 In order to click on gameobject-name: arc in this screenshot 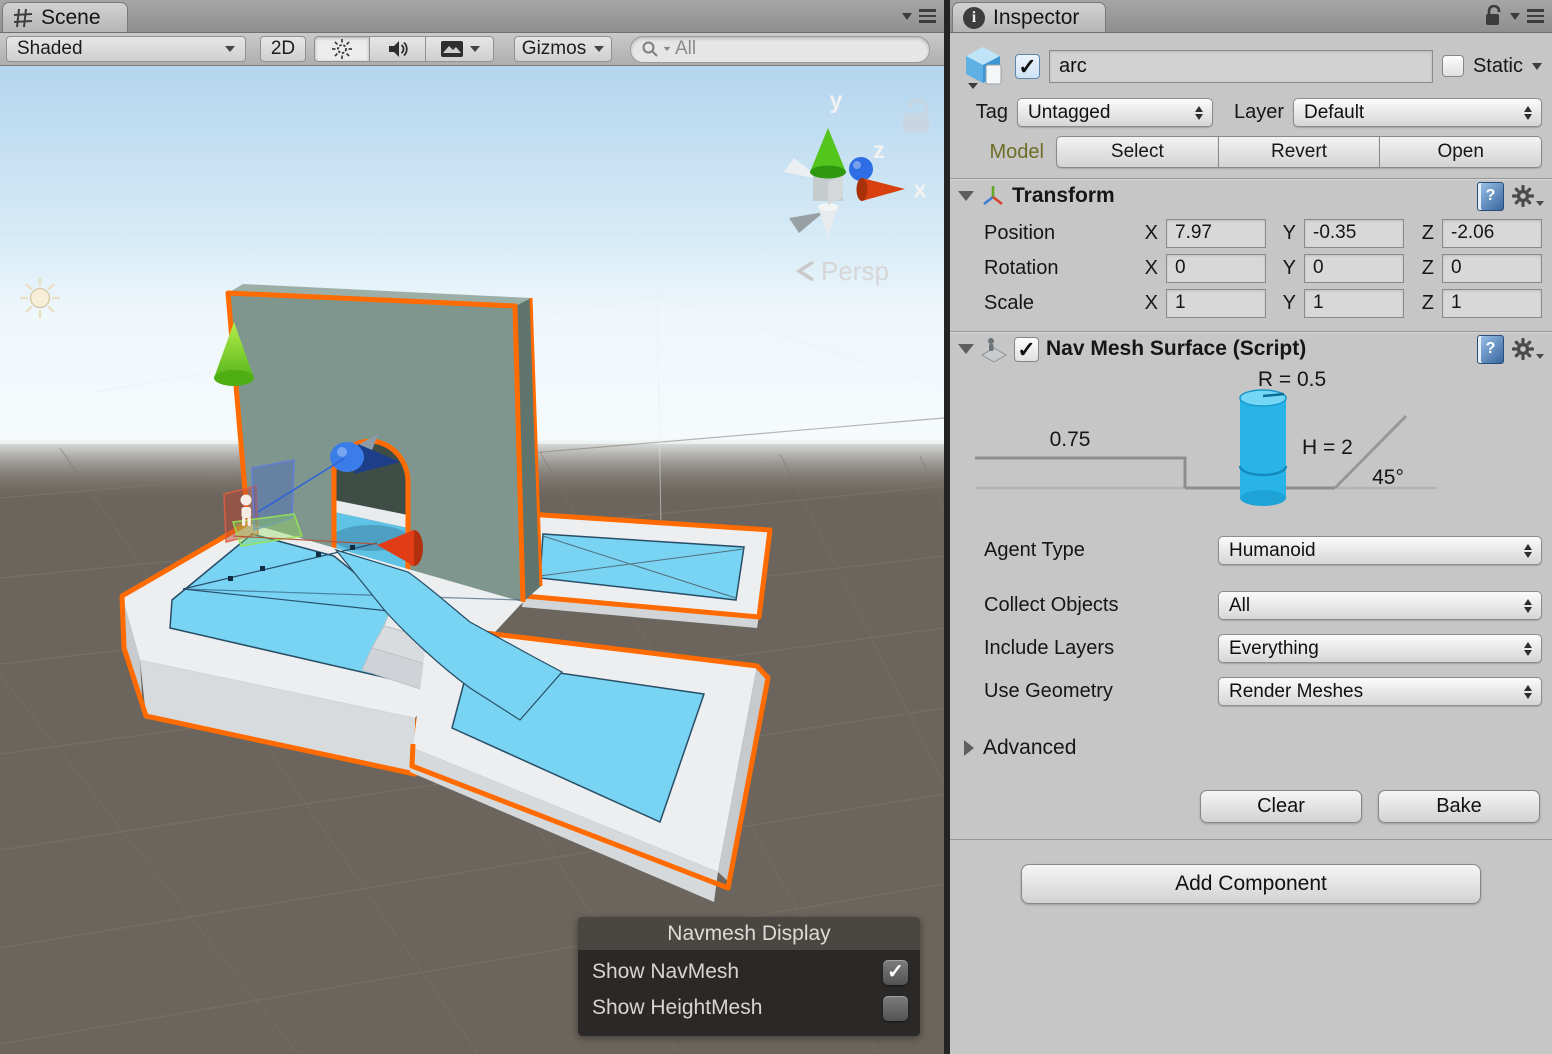, I will do `click(1073, 65)`.